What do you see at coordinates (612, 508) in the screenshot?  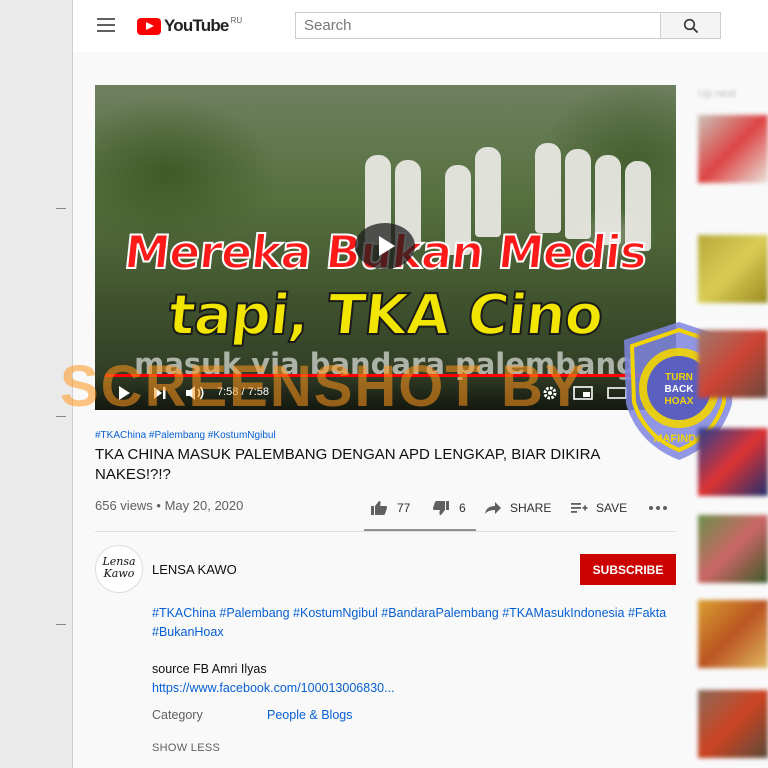 I see `save-label: SAVE` at bounding box center [612, 508].